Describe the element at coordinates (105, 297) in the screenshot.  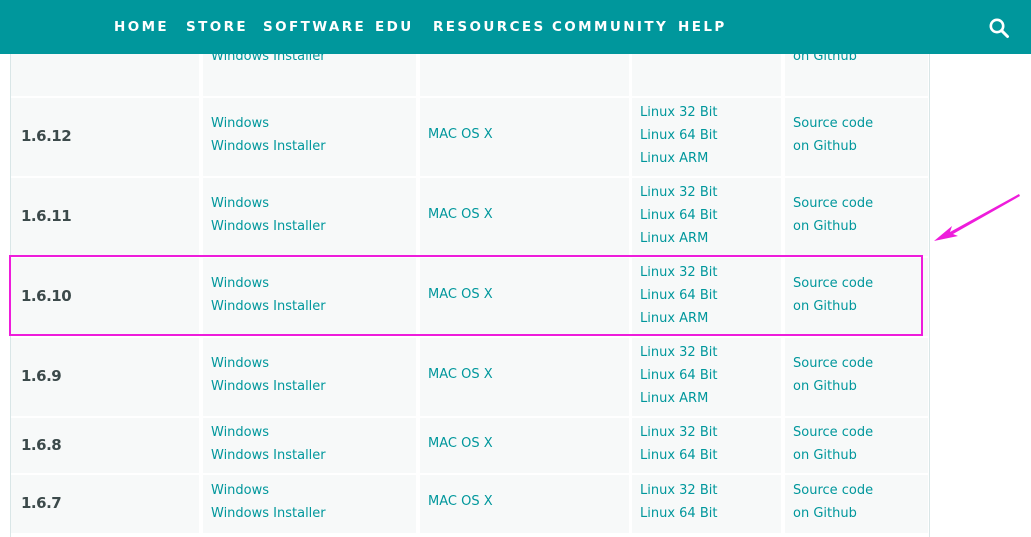
I see `version-cell: 1.6.10` at that location.